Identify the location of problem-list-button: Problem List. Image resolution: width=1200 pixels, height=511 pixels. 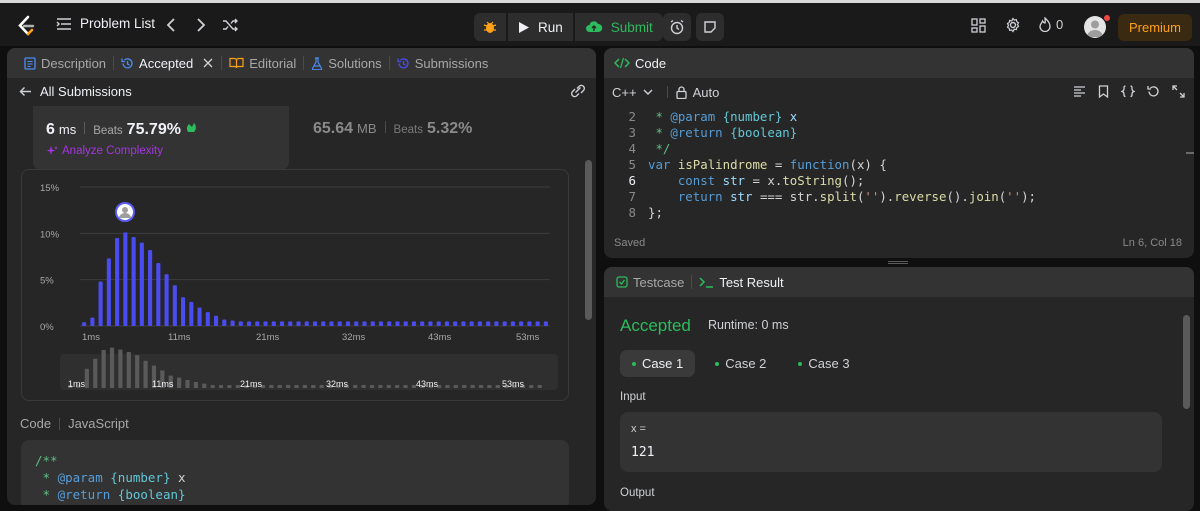
(105, 23).